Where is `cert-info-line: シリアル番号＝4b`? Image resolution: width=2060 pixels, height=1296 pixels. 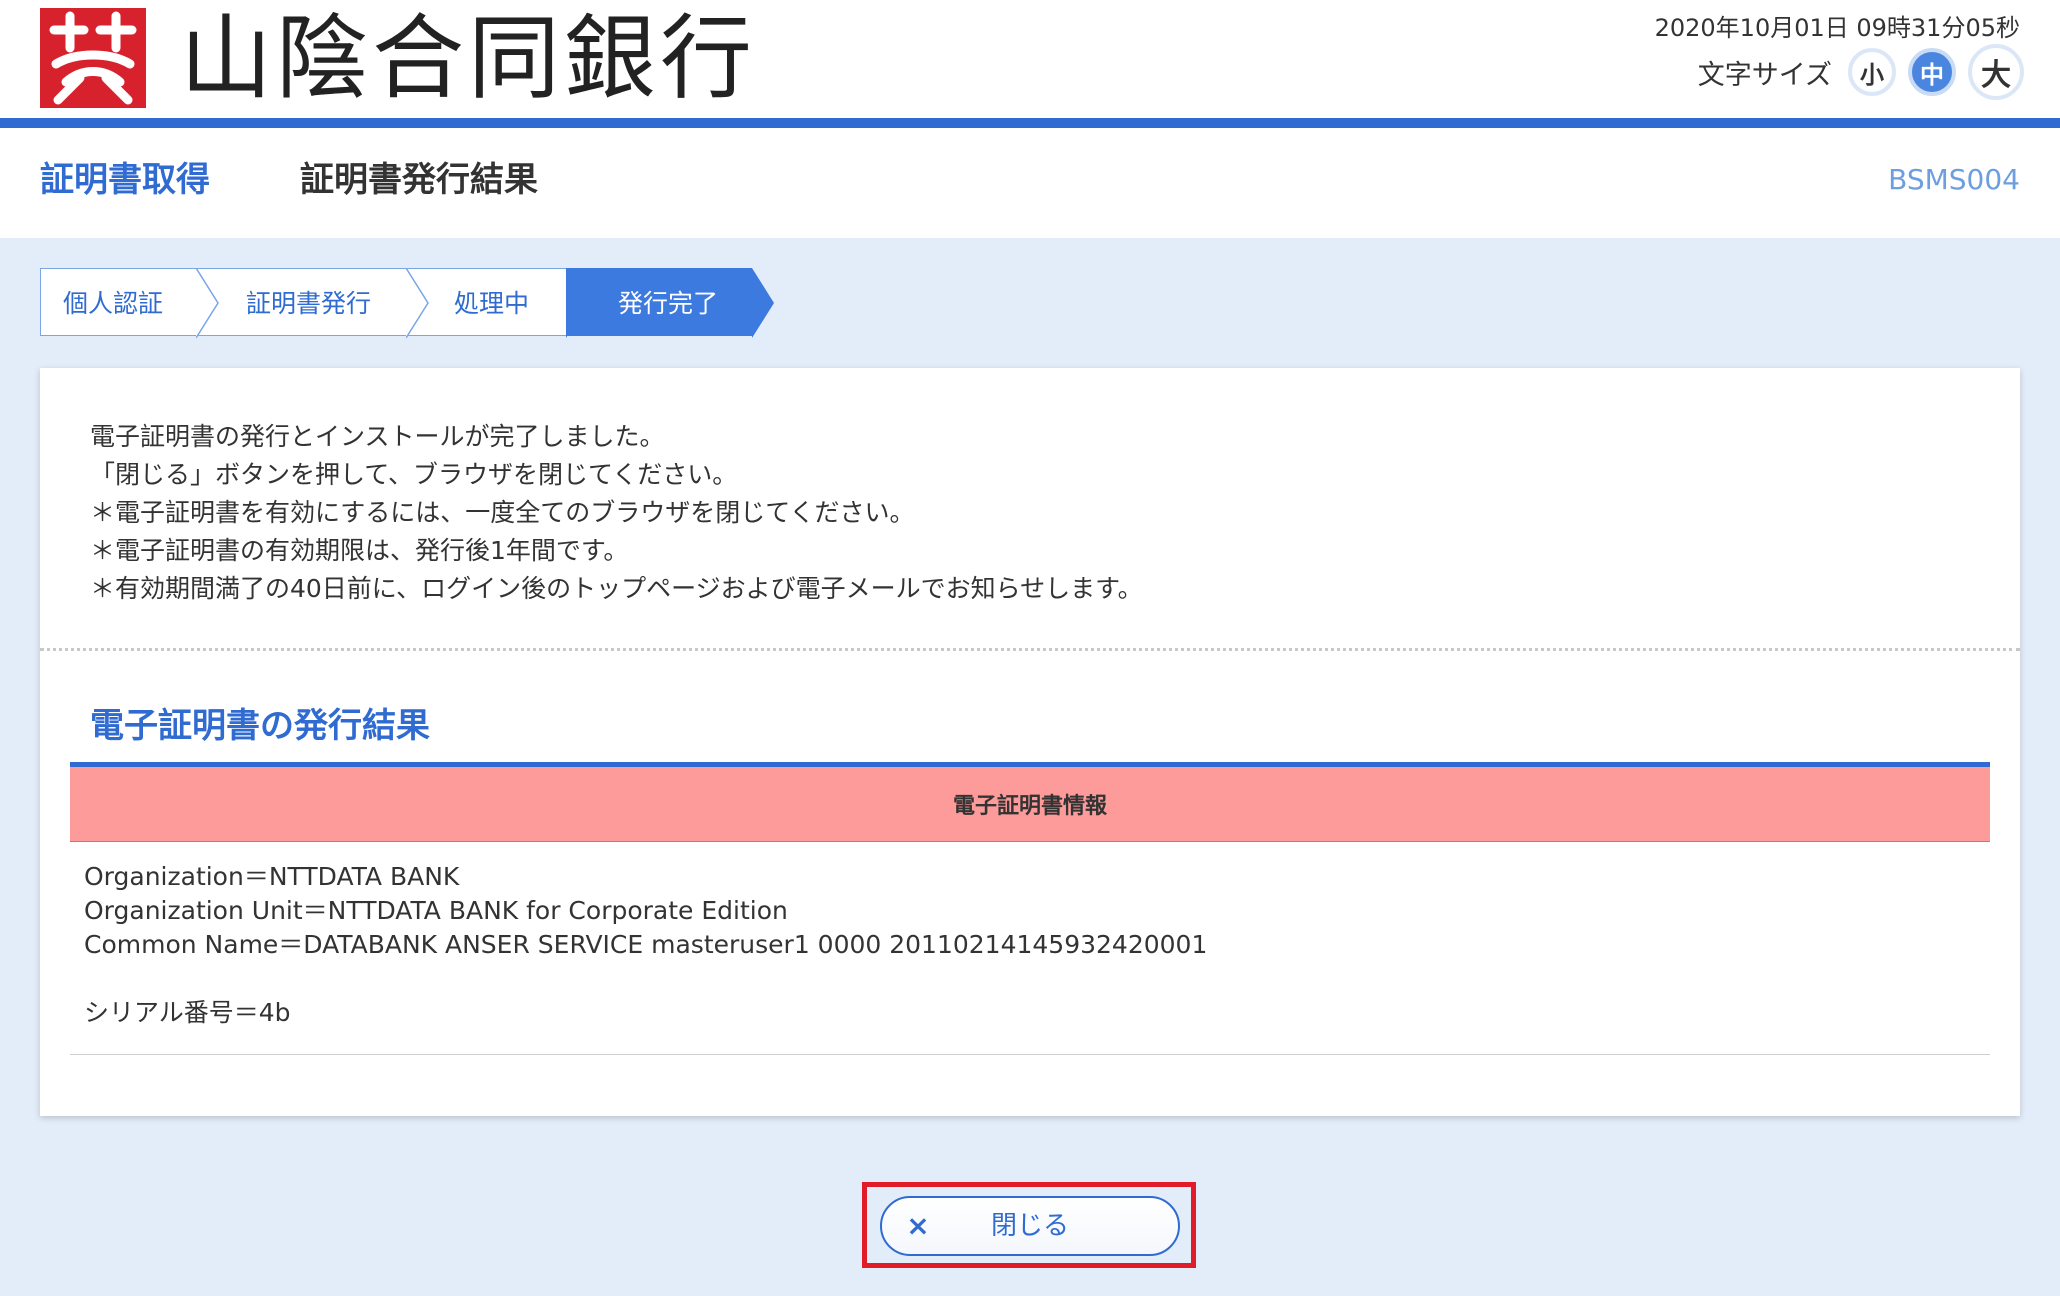
cert-info-line: シリアル番号＝4b is located at coordinates (187, 1012).